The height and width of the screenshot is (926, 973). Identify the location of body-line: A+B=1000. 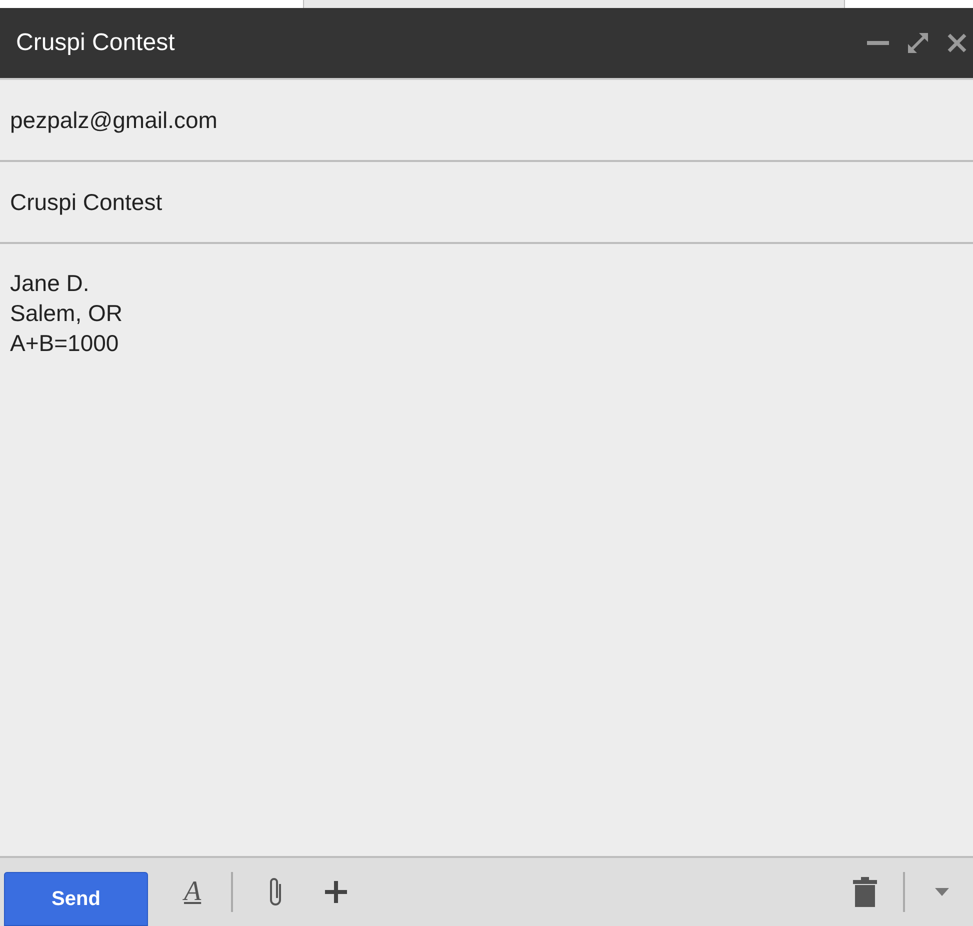
(65, 343).